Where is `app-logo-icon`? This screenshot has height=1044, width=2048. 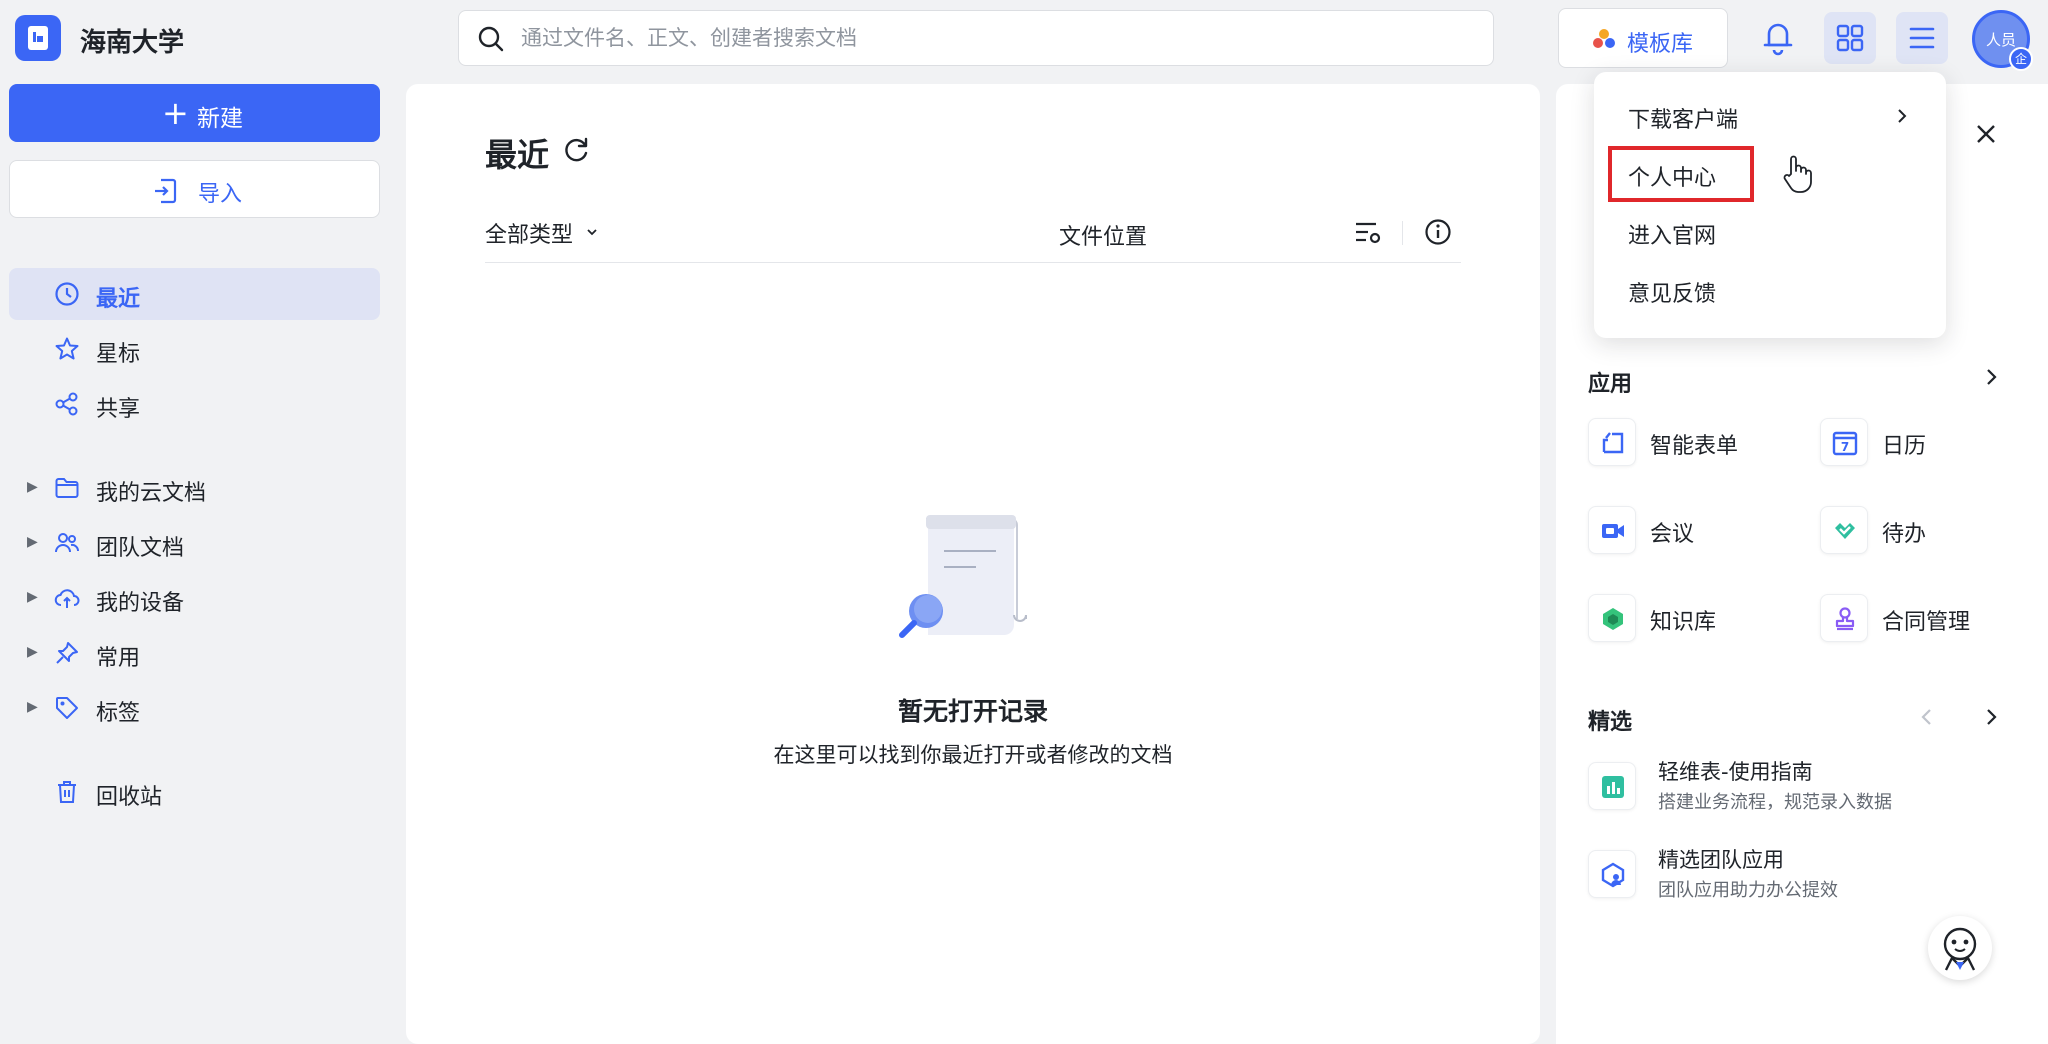 app-logo-icon is located at coordinates (38, 38).